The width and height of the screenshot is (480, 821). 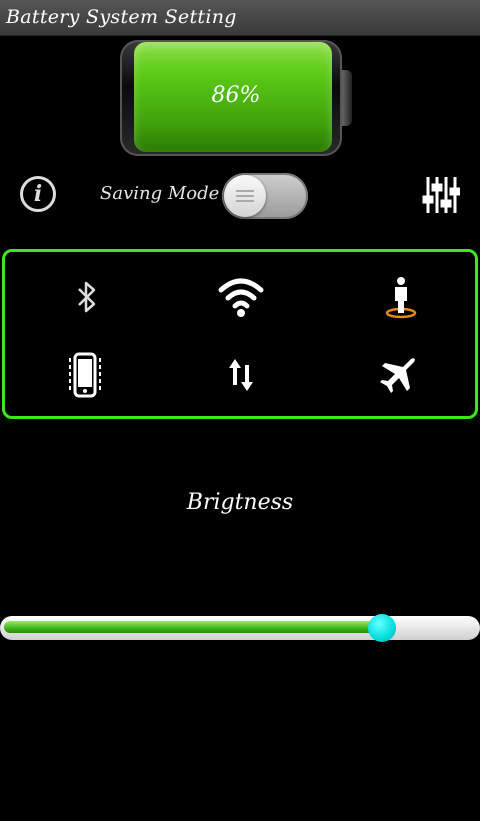 I want to click on saving-mode-label: Saving Mode, so click(x=160, y=193).